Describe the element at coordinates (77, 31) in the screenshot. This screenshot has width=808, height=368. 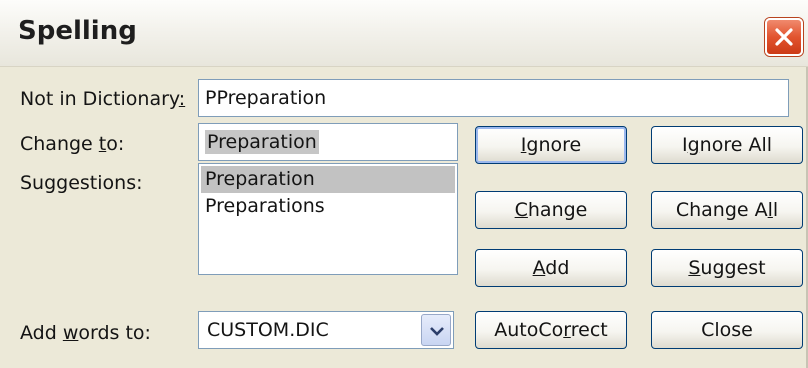
I see `window-title: Spelling` at that location.